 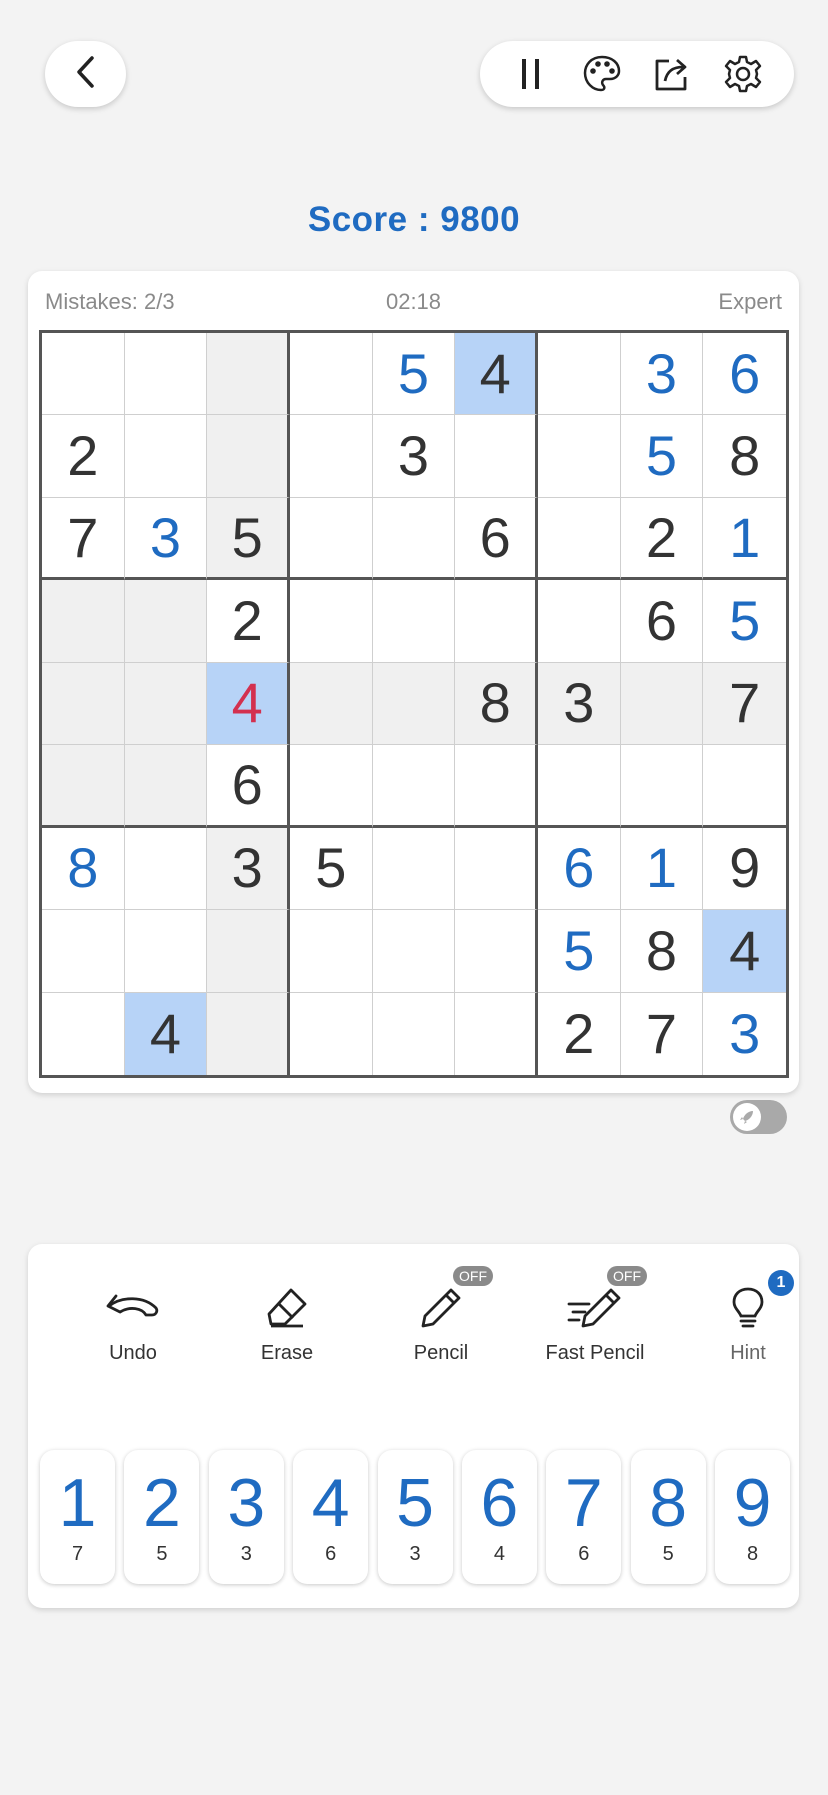 I want to click on number-key-3: 33, so click(x=246, y=1517).